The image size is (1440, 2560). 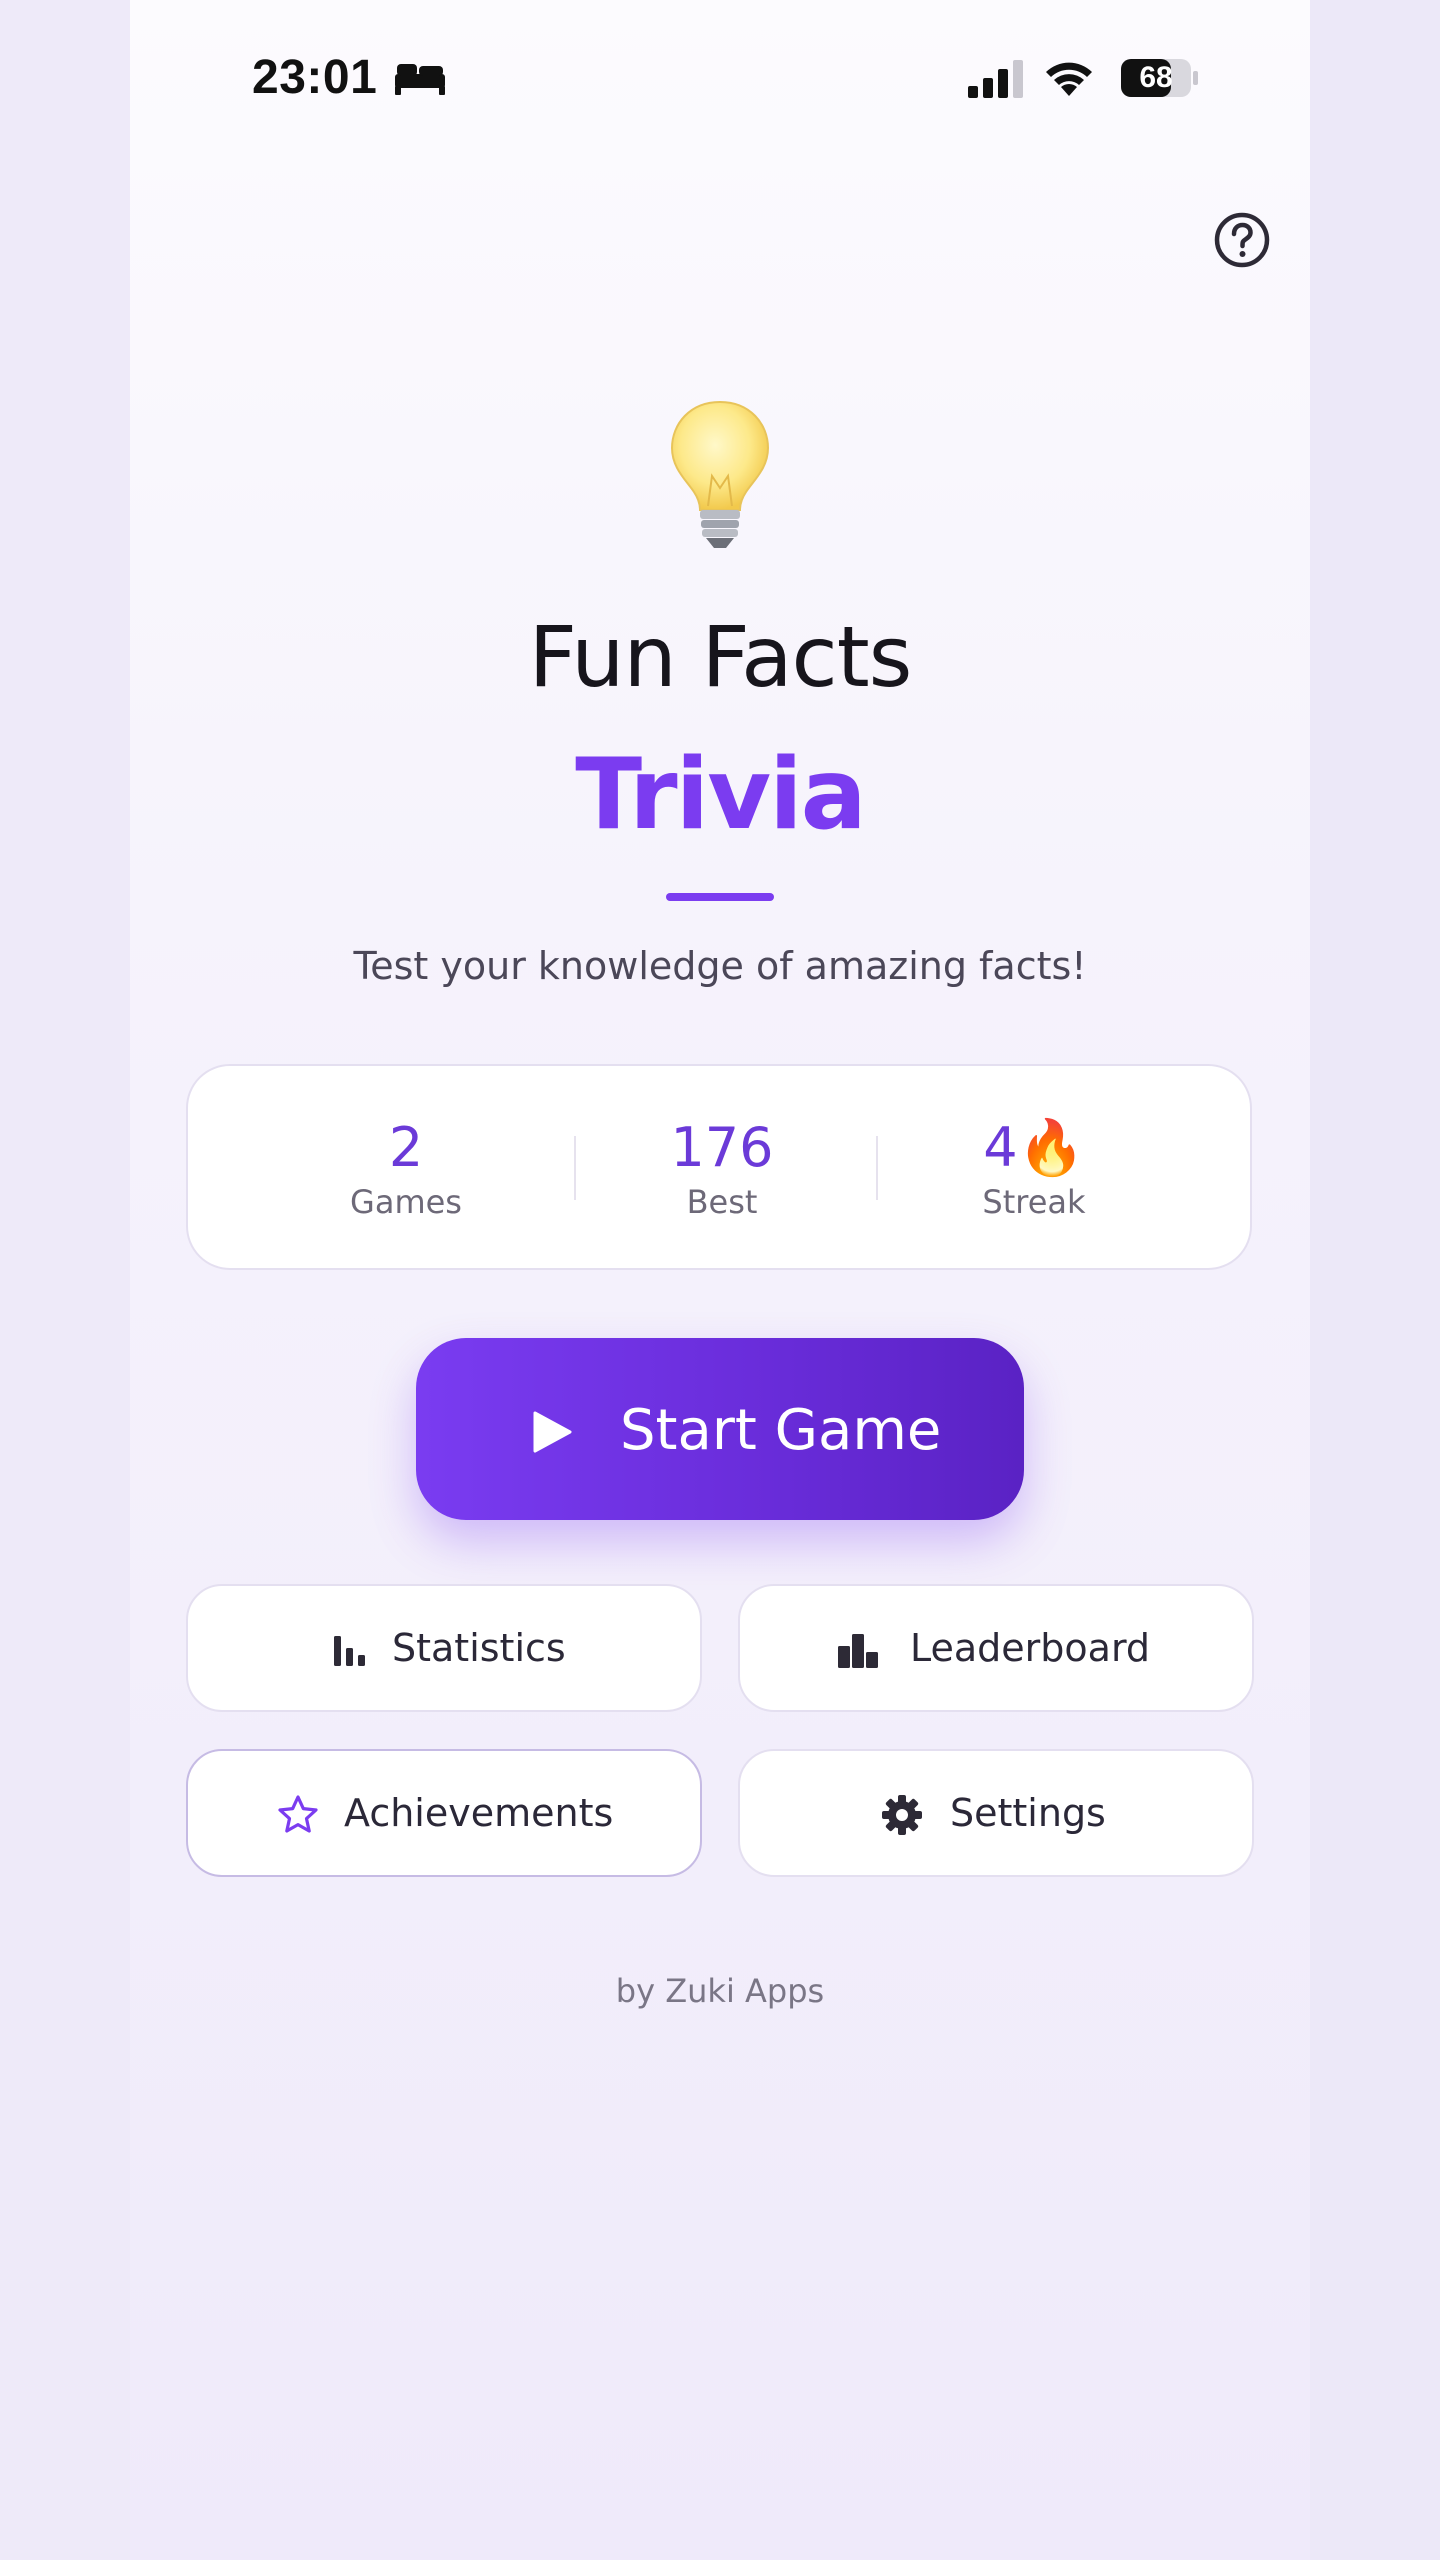 I want to click on app-title: Fun Facts, so click(x=720, y=657).